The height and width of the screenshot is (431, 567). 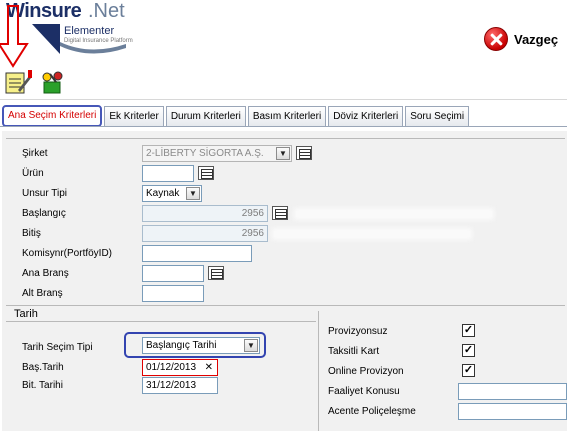 I want to click on bit-tarihi-input: 31/12/2013, so click(x=180, y=385).